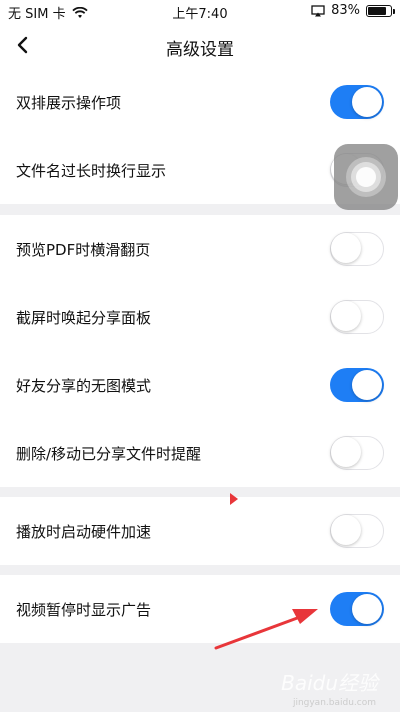  Describe the element at coordinates (84, 318) in the screenshot. I see `setting-label: 截屏时唤起分享面板` at that location.